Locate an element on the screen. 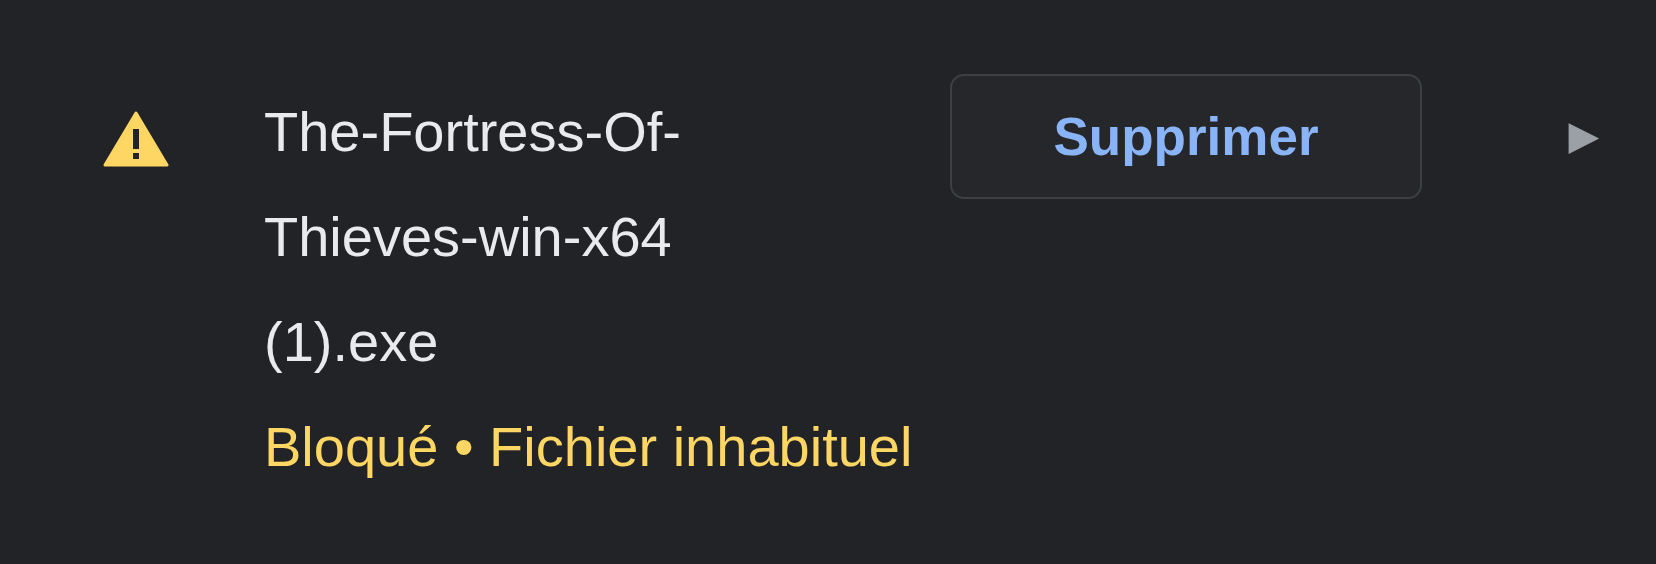 The width and height of the screenshot is (1656, 564). expand-button: ▶ is located at coordinates (1584, 135).